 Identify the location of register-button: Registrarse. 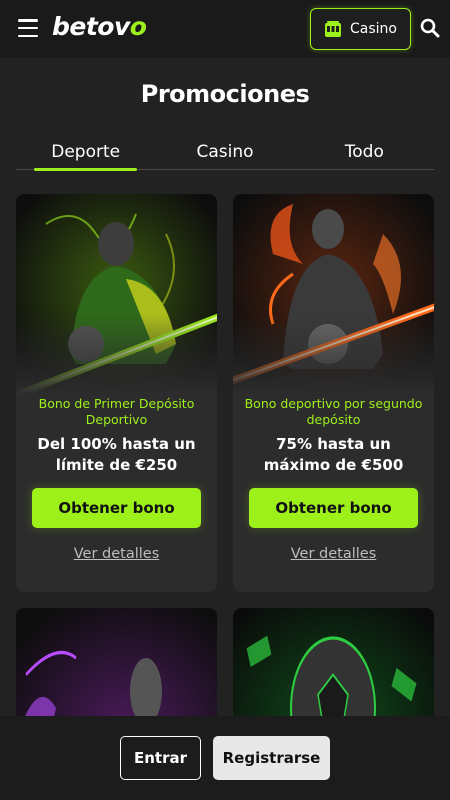
(271, 758).